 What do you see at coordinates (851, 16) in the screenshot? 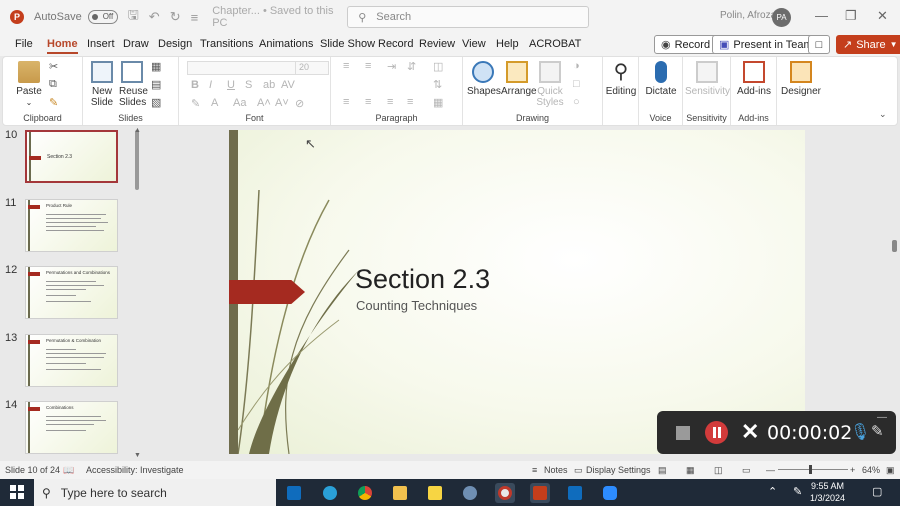
I see `restore-icon: ❐` at bounding box center [851, 16].